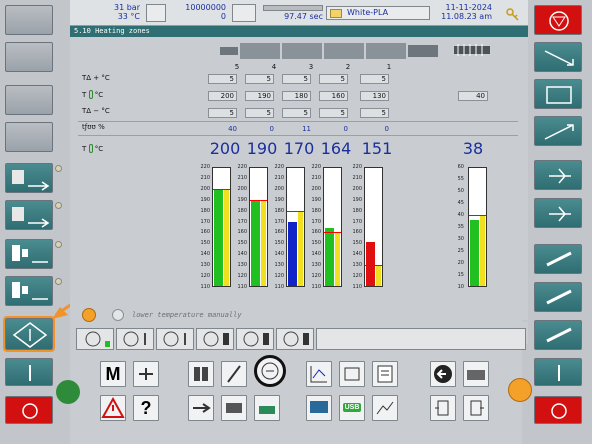  I want to click on axis-tick-label: 190, so click(279, 199).